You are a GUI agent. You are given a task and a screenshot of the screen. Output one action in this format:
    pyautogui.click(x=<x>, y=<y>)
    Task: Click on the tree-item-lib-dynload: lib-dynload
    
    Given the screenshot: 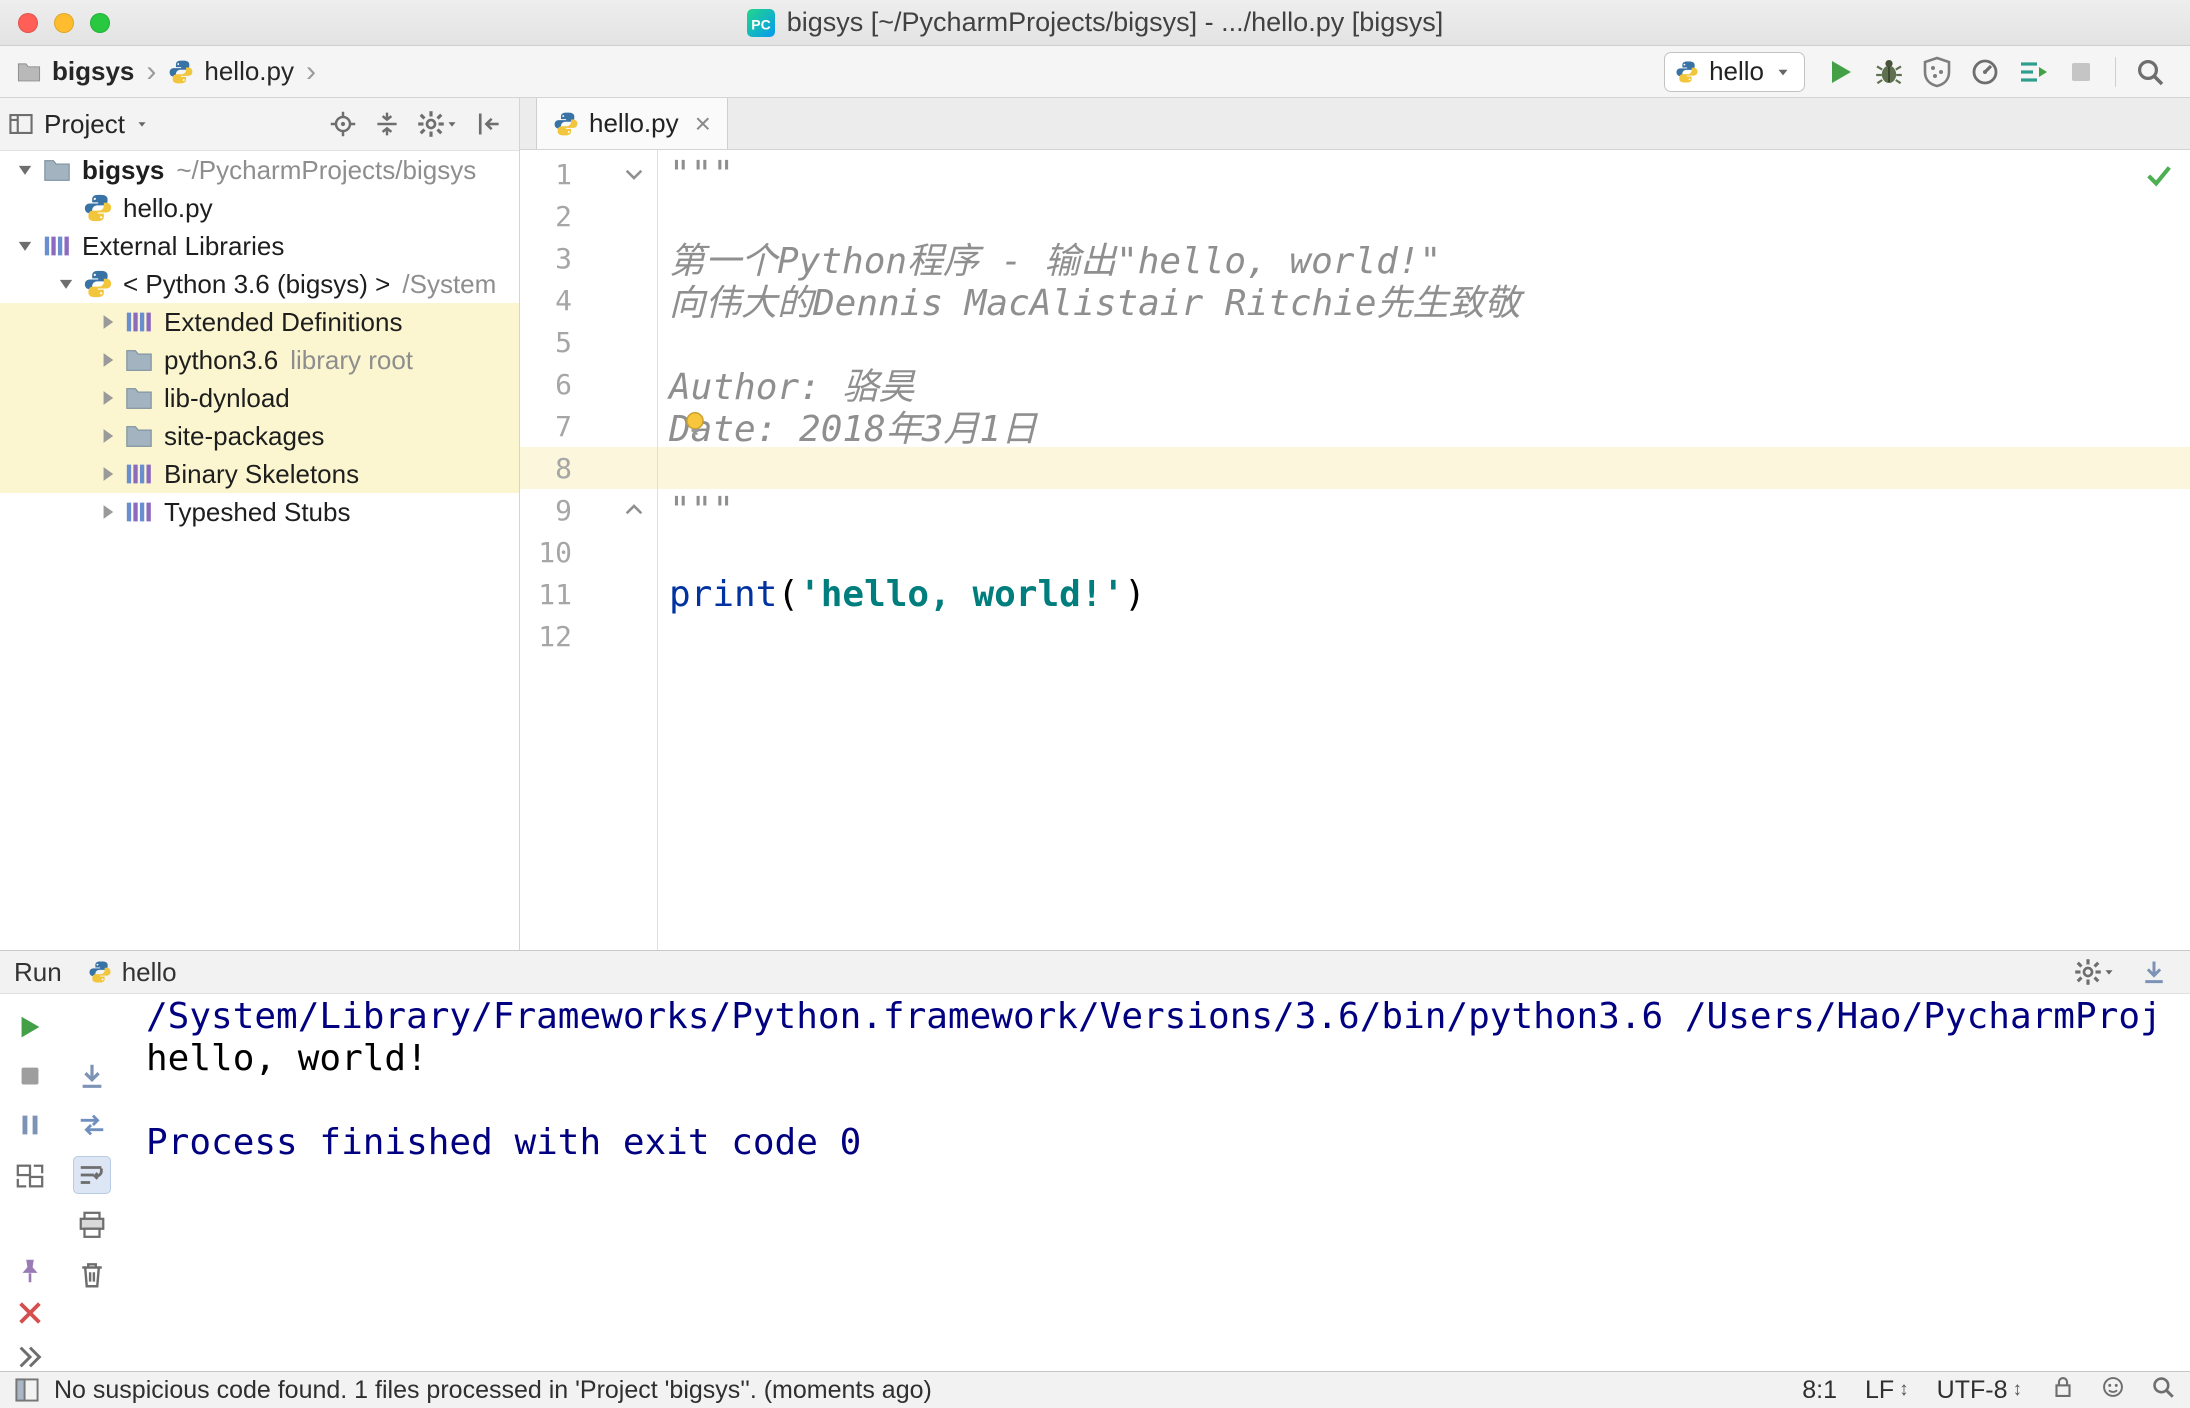 What is the action you would take?
    pyautogui.click(x=259, y=398)
    